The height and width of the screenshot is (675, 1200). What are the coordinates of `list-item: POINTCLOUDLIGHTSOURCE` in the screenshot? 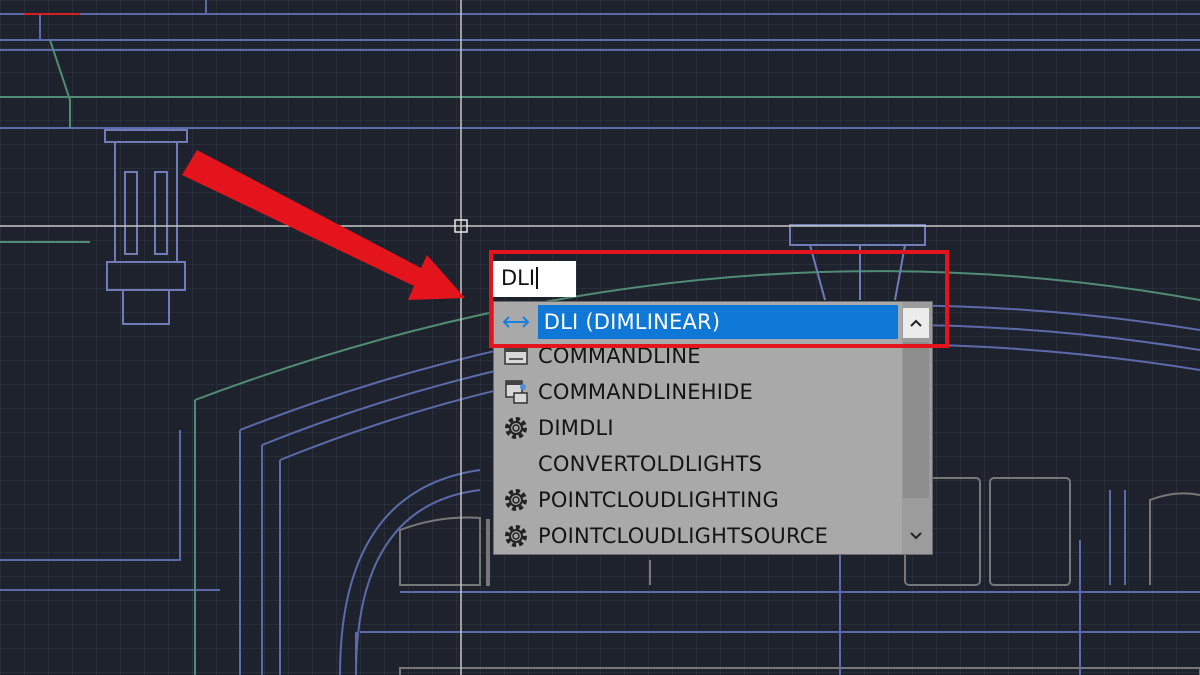 It's located at (696, 536).